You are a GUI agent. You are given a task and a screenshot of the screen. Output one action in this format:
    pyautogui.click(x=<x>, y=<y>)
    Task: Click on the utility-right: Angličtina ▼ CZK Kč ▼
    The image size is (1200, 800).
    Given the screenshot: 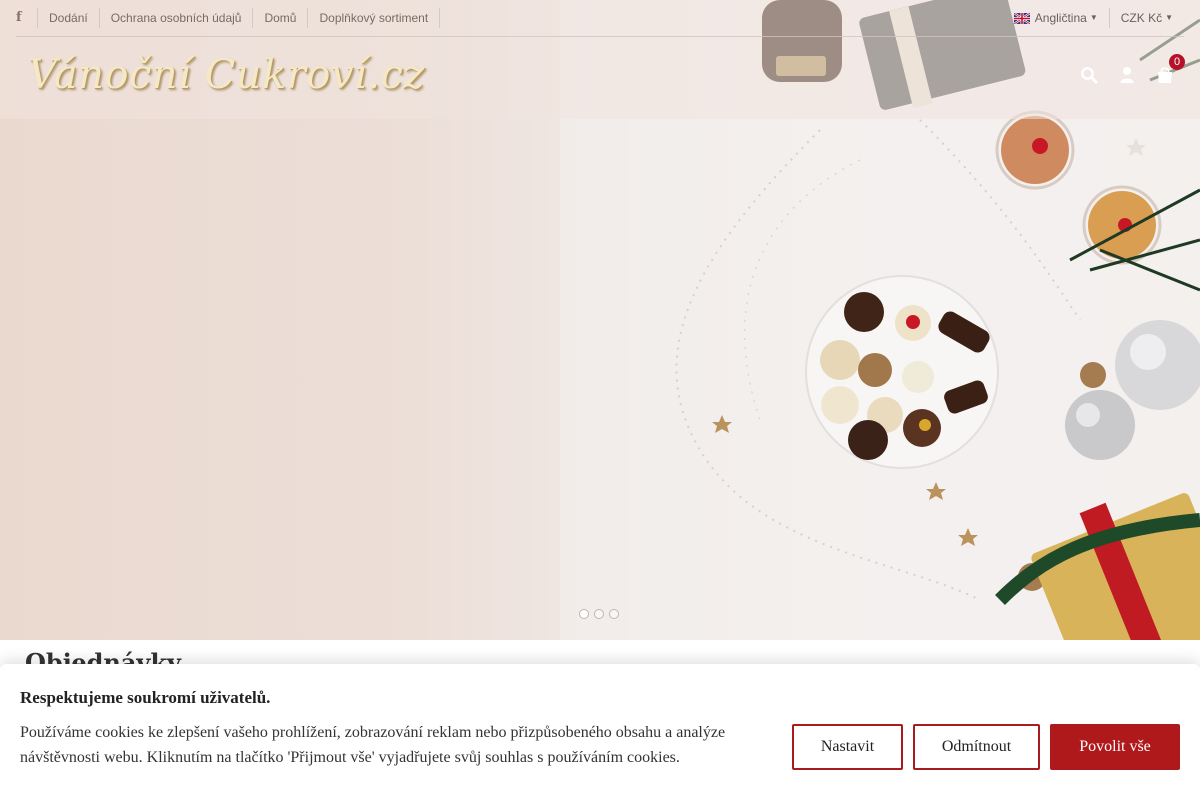 What is the action you would take?
    pyautogui.click(x=1093, y=18)
    